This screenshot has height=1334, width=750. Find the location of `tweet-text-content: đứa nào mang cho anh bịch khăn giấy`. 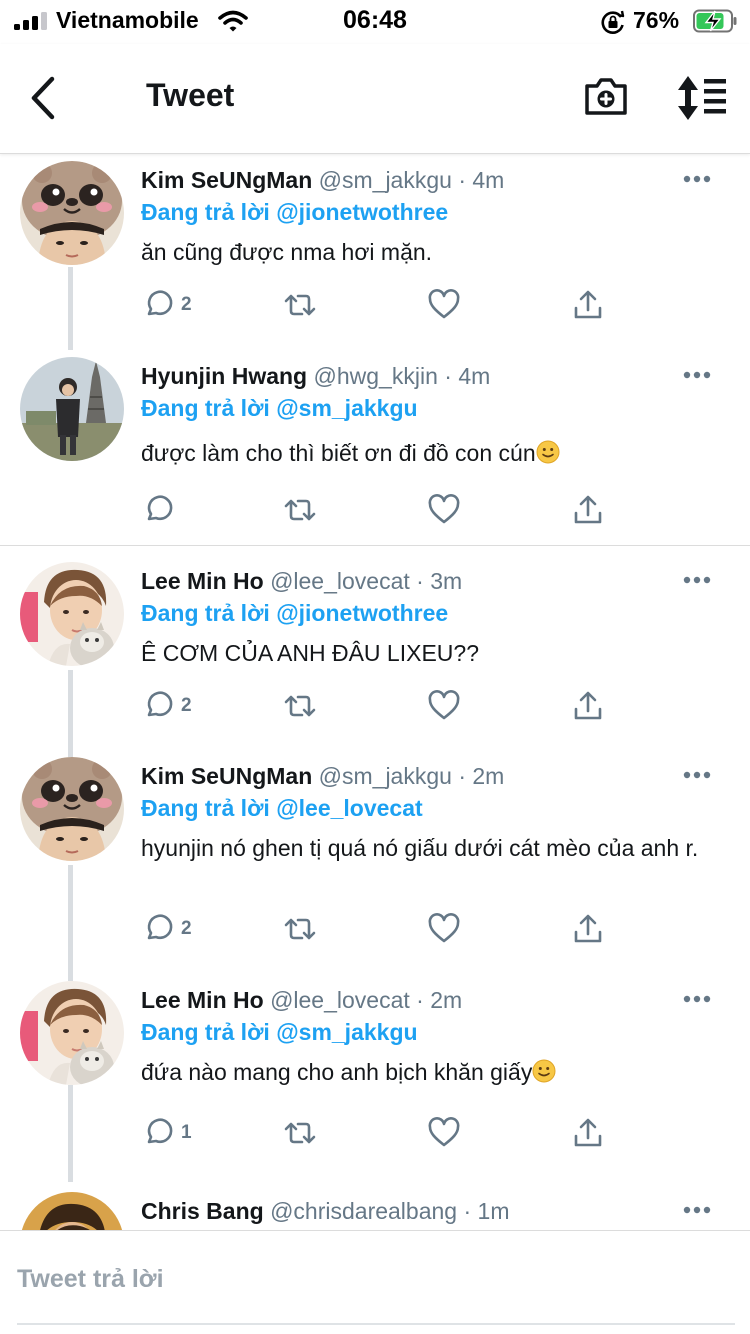

tweet-text-content: đứa nào mang cho anh bịch khăn giấy is located at coordinates (337, 1072).